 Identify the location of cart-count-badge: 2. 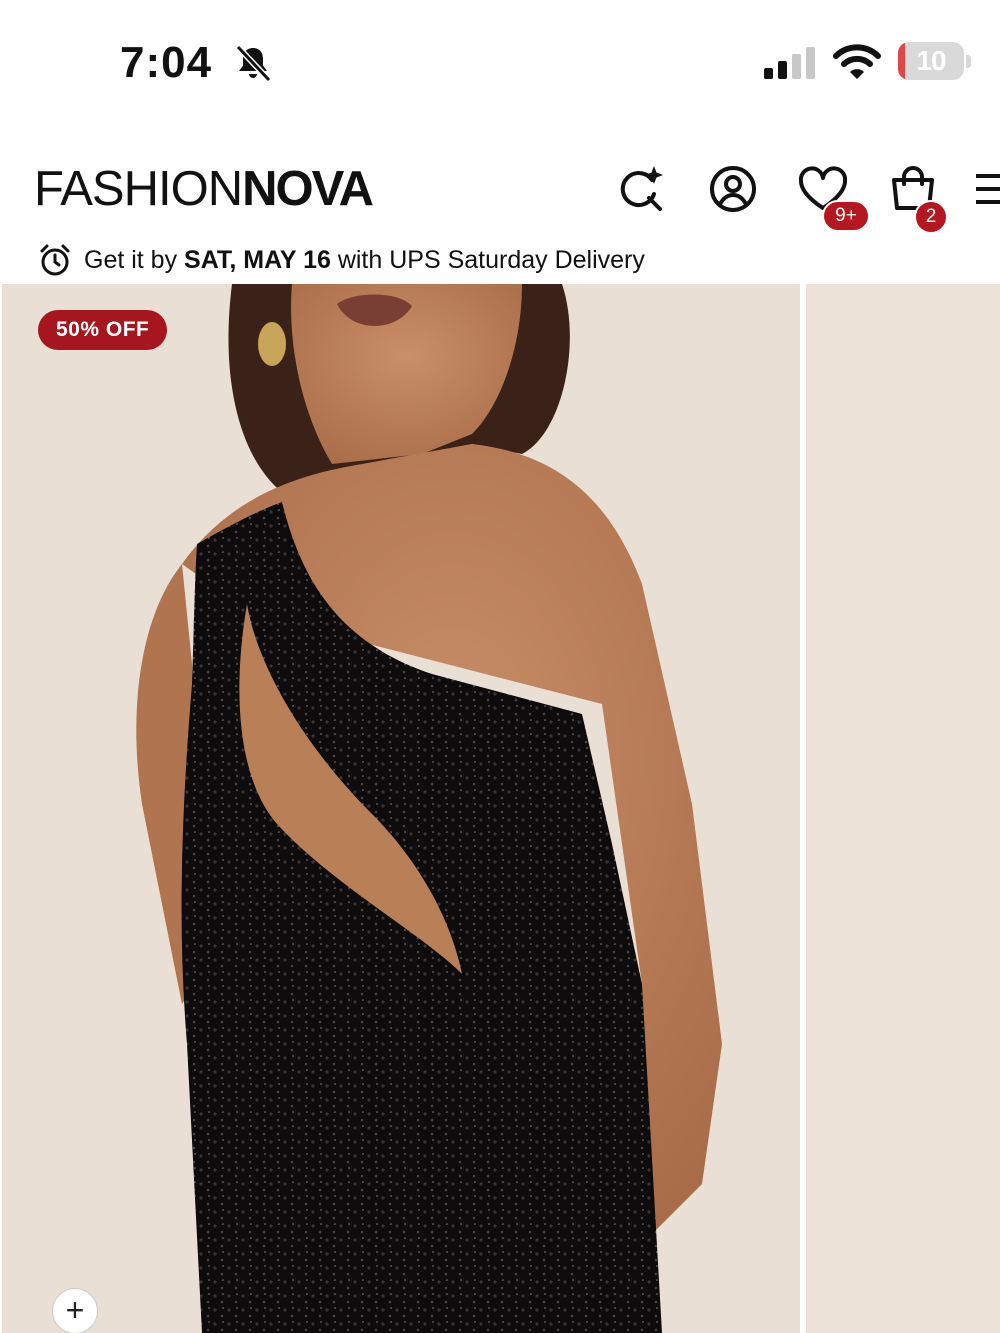
(931, 217).